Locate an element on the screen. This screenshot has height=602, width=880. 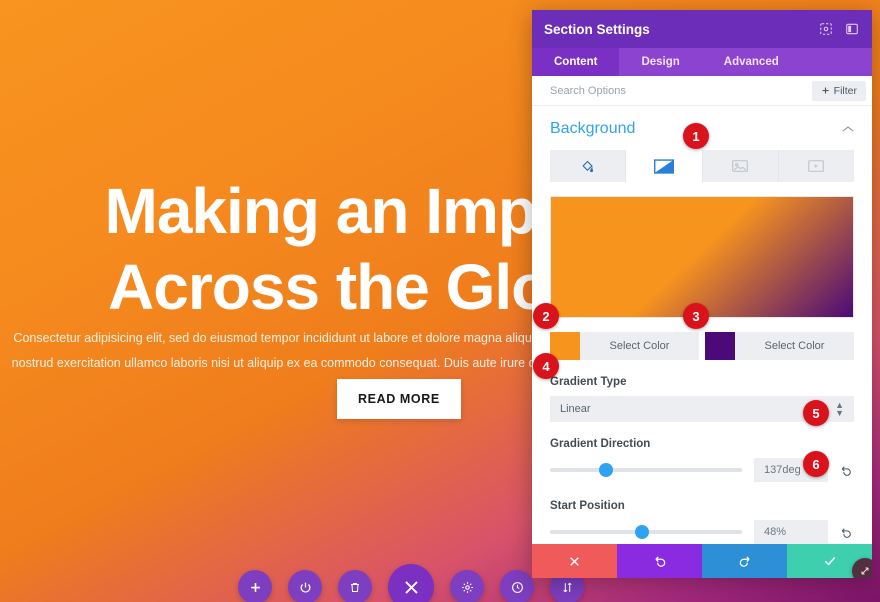
start-position-row: 48% is located at coordinates (702, 532).